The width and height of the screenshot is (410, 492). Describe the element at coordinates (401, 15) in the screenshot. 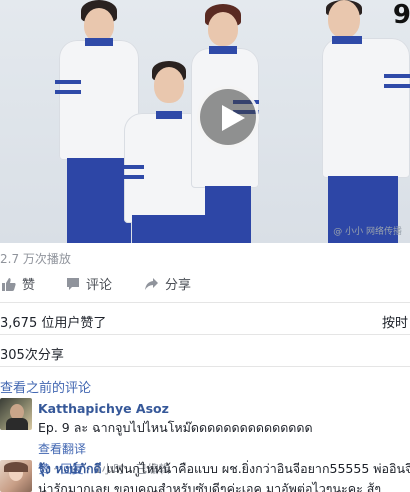

I see `video-corner-label: 9` at that location.